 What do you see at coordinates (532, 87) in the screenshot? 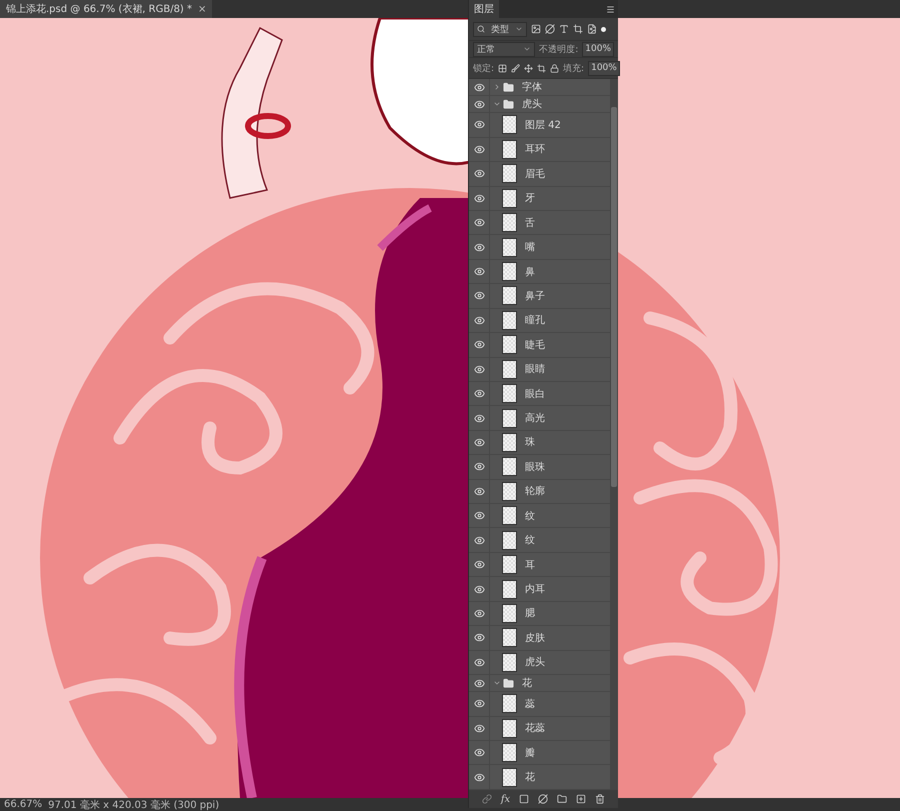
I see `layer-name: 字体` at bounding box center [532, 87].